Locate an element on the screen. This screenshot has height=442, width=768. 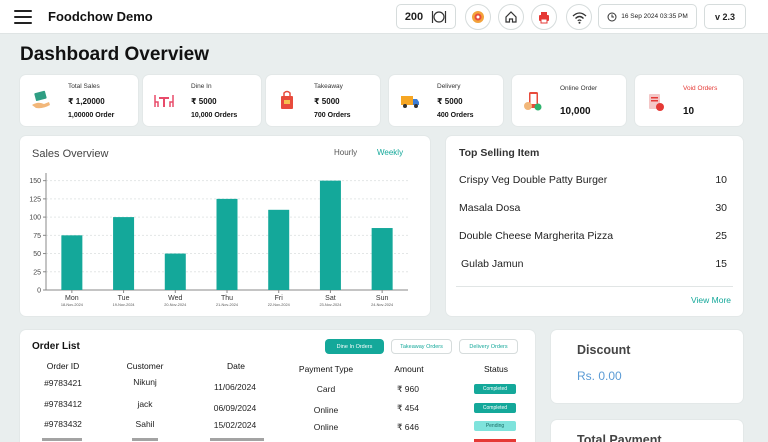
item-qty: 30 is located at coordinates (721, 208).